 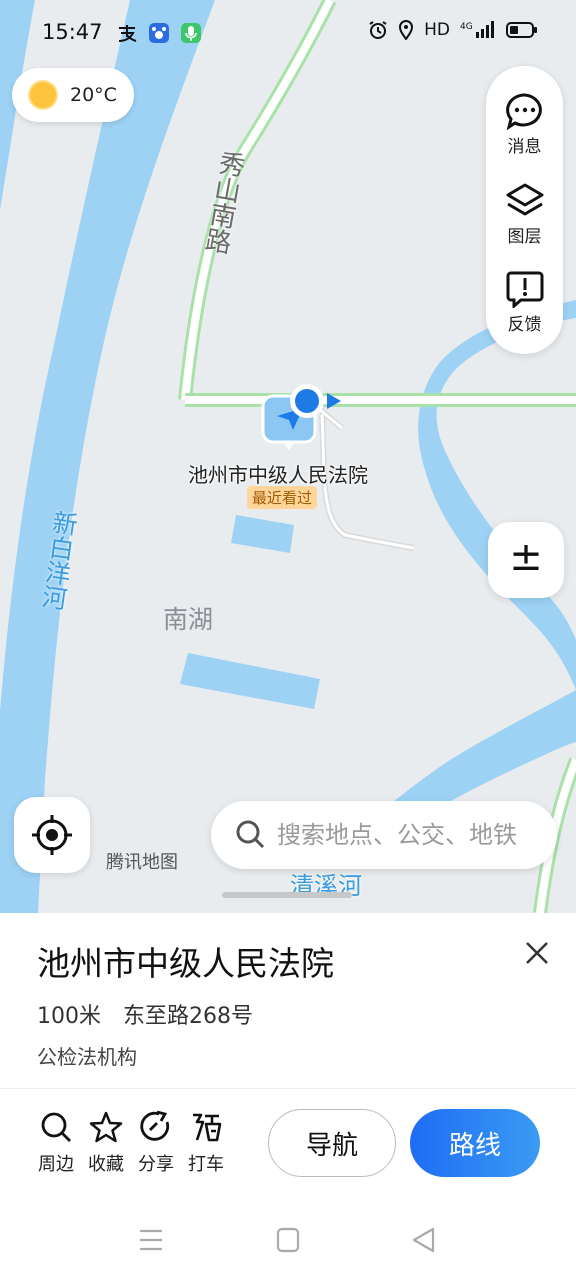 I want to click on zoom-button: ±, so click(x=526, y=560).